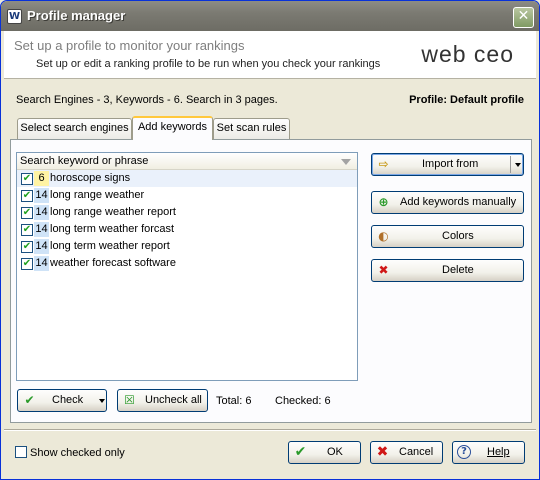 Image resolution: width=540 pixels, height=480 pixels. I want to click on import-icon: ⇨, so click(383, 164).